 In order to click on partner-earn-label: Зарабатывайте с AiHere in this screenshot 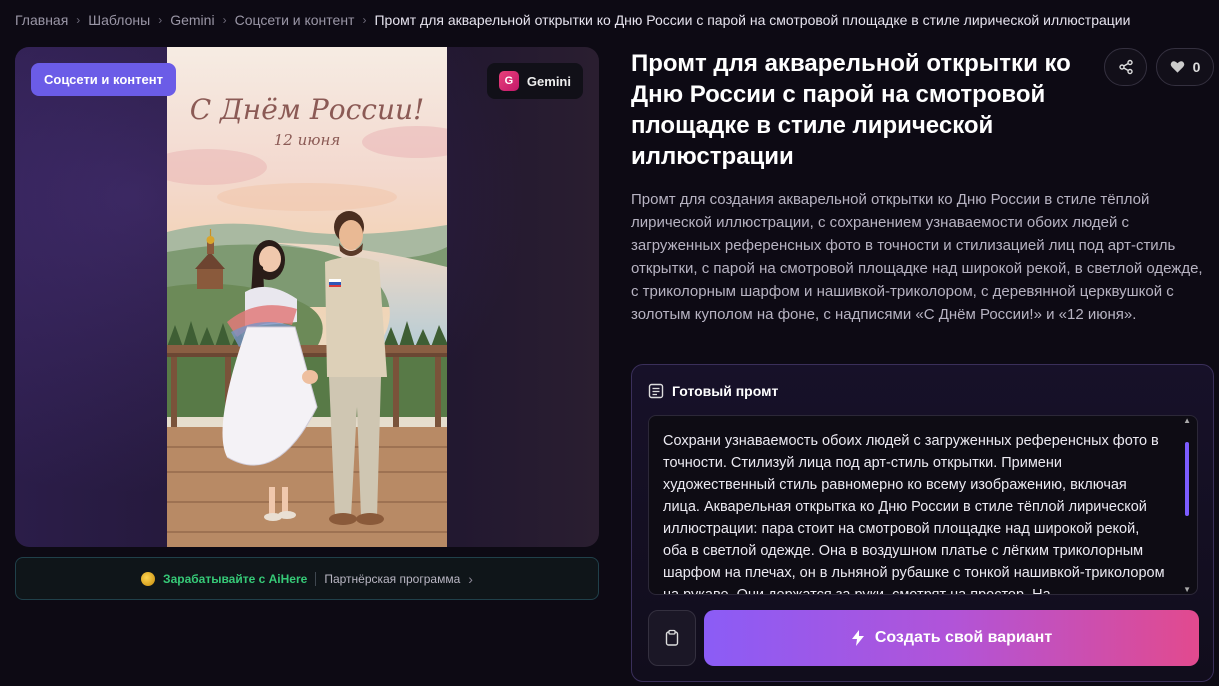, I will do `click(235, 578)`.